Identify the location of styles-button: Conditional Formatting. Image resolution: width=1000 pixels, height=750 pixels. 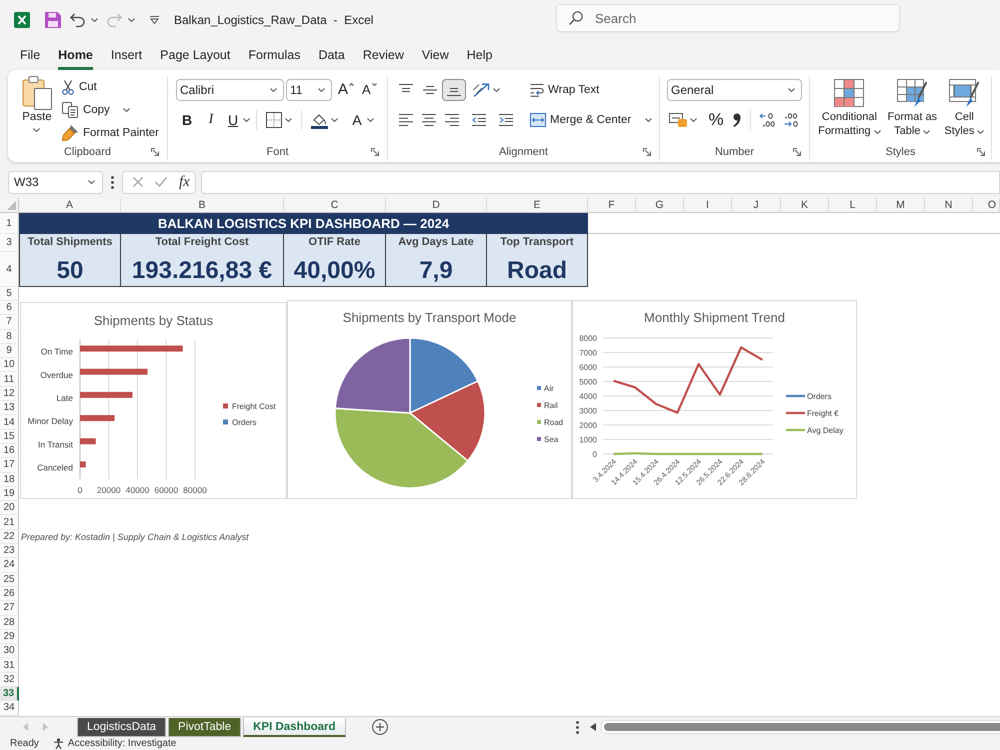
(849, 110).